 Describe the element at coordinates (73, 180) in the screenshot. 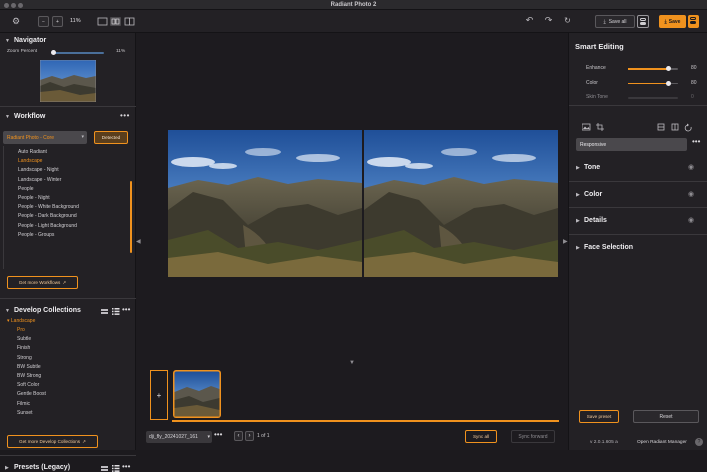

I see `workflow-item: Landscape - Winter` at that location.